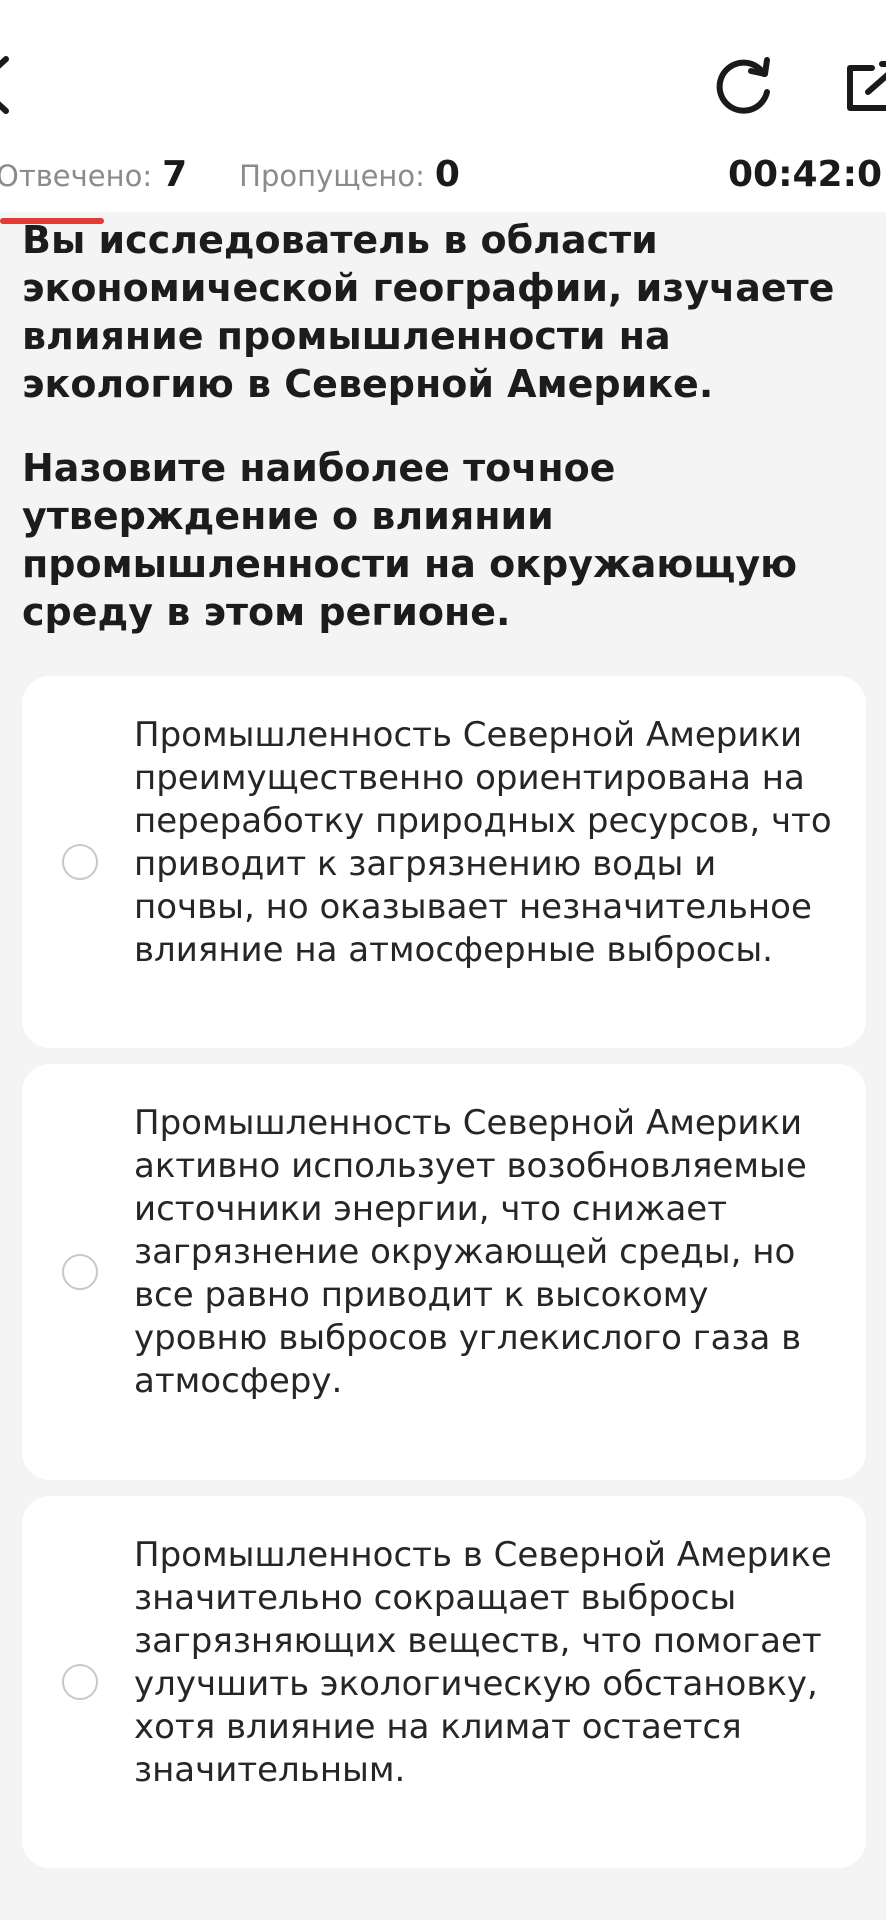 This screenshot has height=1920, width=886. I want to click on top-bar: Отвечено: 7 Пропущено: 0 00:42:01, so click(443, 106).